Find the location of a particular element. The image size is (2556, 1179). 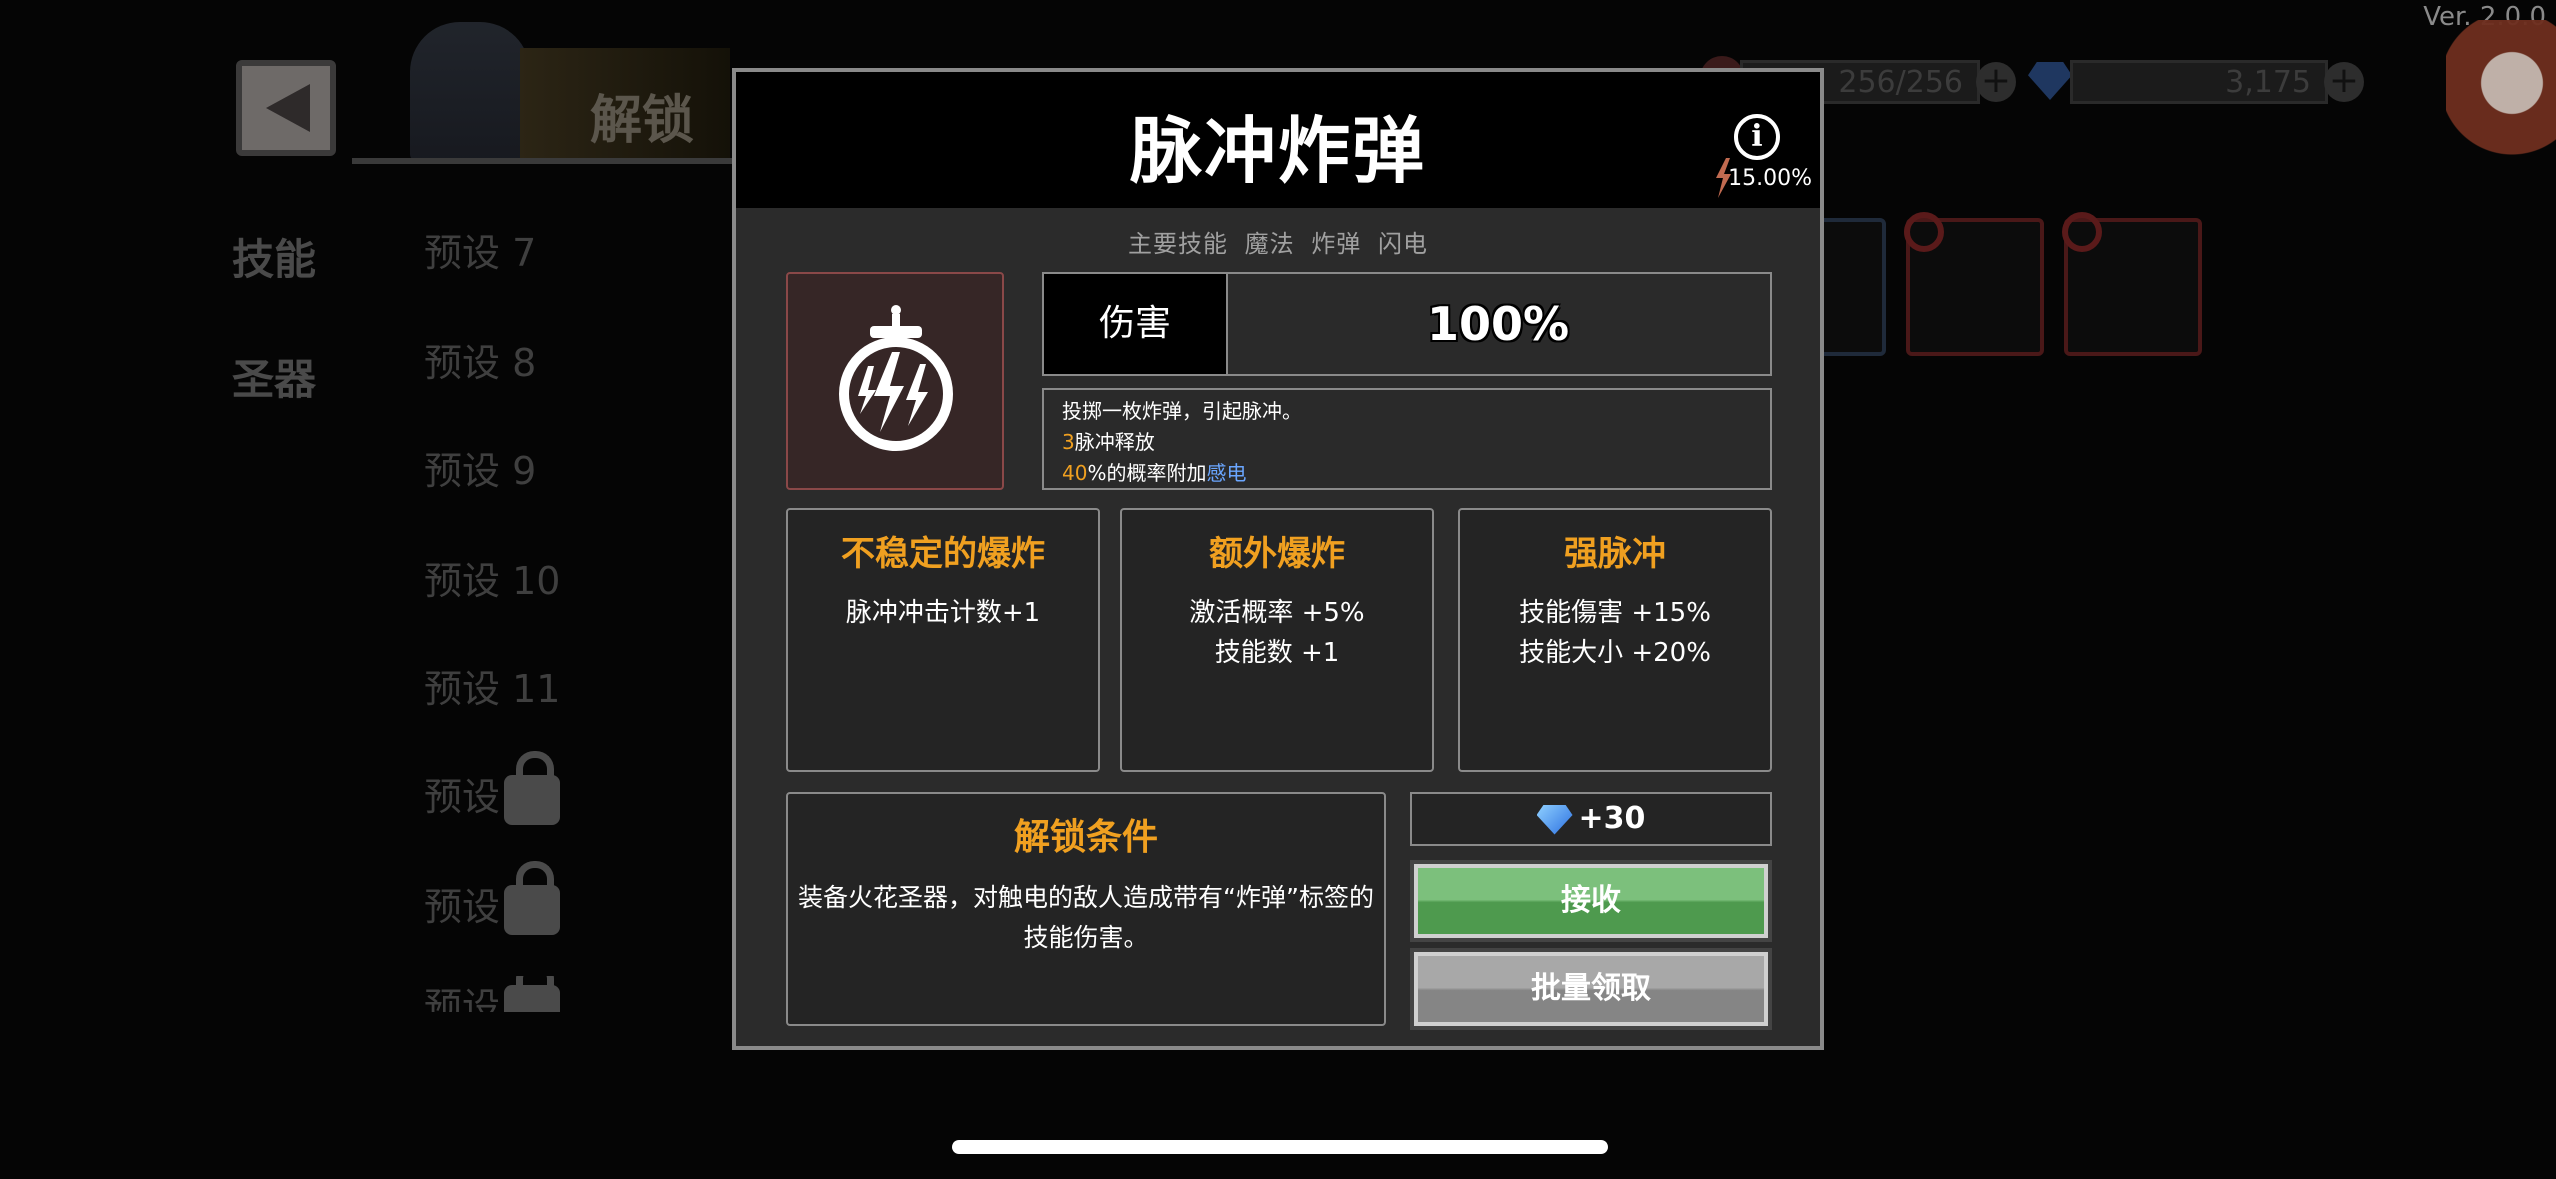

gems-bar: 3,175 is located at coordinates (2199, 82).